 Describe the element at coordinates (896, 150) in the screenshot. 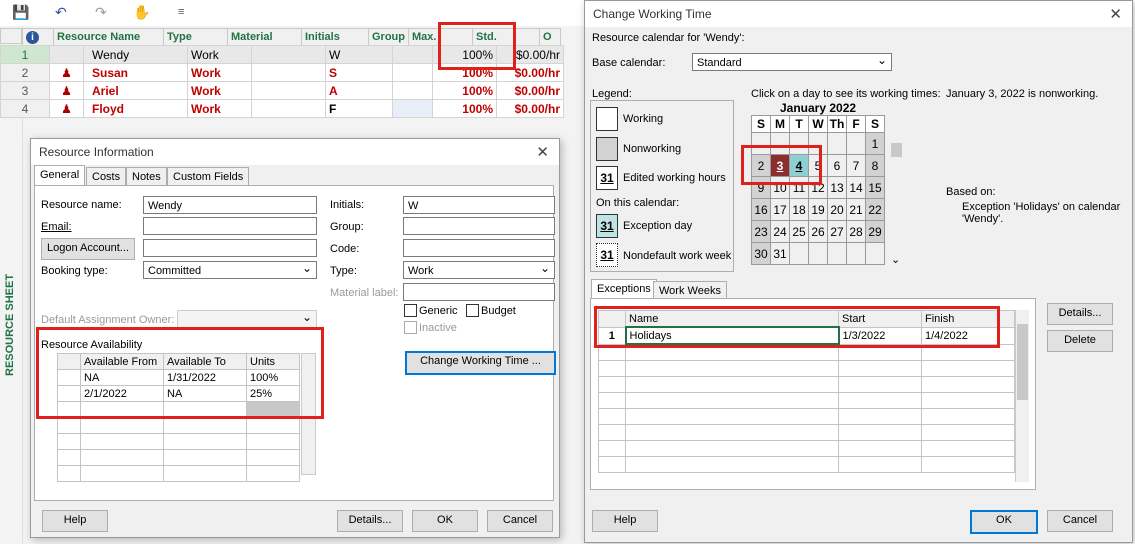

I see `calendar-scroll-thumb` at that location.